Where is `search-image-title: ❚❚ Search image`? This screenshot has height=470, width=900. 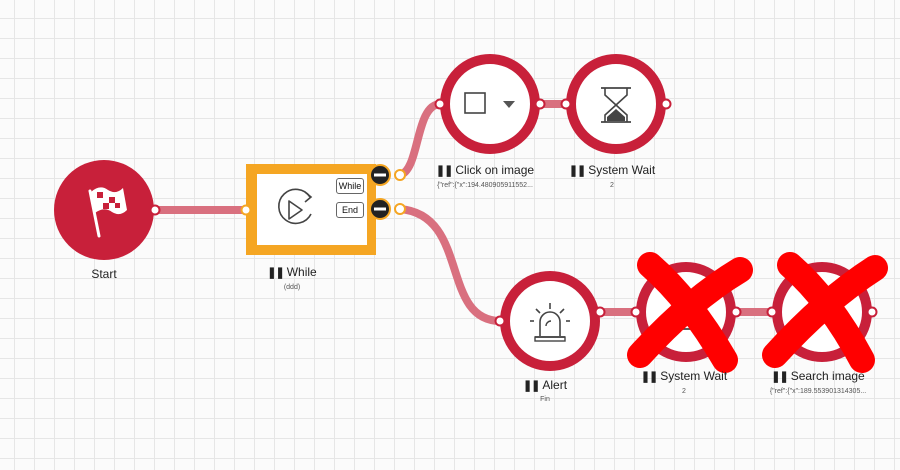 search-image-title: ❚❚ Search image is located at coordinates (818, 376).